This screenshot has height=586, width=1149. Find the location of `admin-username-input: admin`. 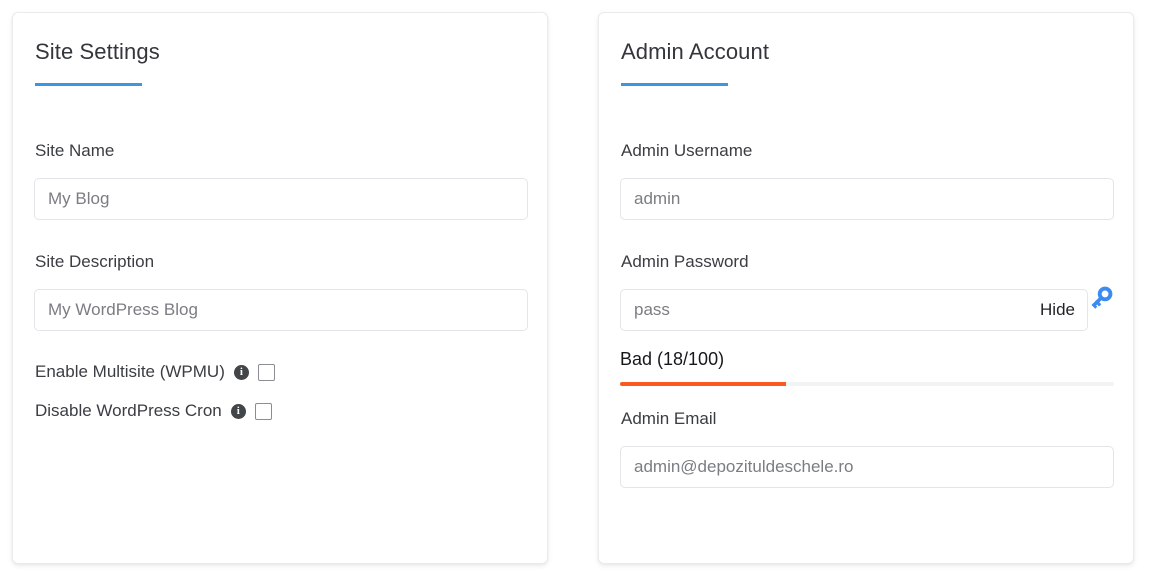

admin-username-input: admin is located at coordinates (867, 199).